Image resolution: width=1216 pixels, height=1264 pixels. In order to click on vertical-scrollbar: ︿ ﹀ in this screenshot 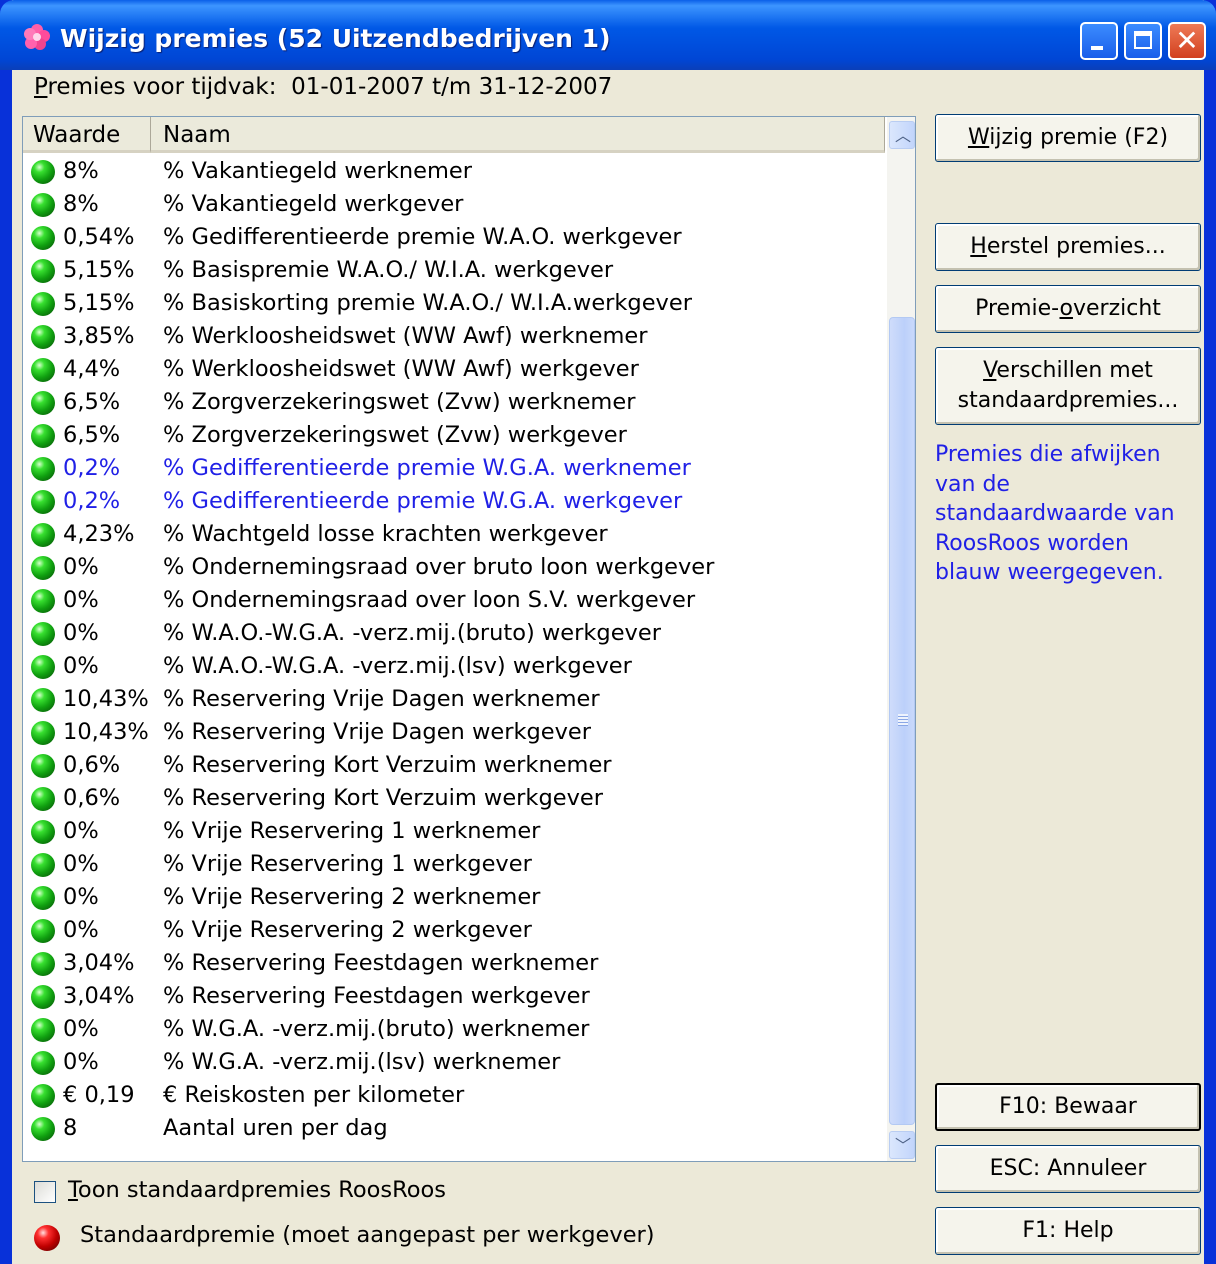, I will do `click(901, 639)`.